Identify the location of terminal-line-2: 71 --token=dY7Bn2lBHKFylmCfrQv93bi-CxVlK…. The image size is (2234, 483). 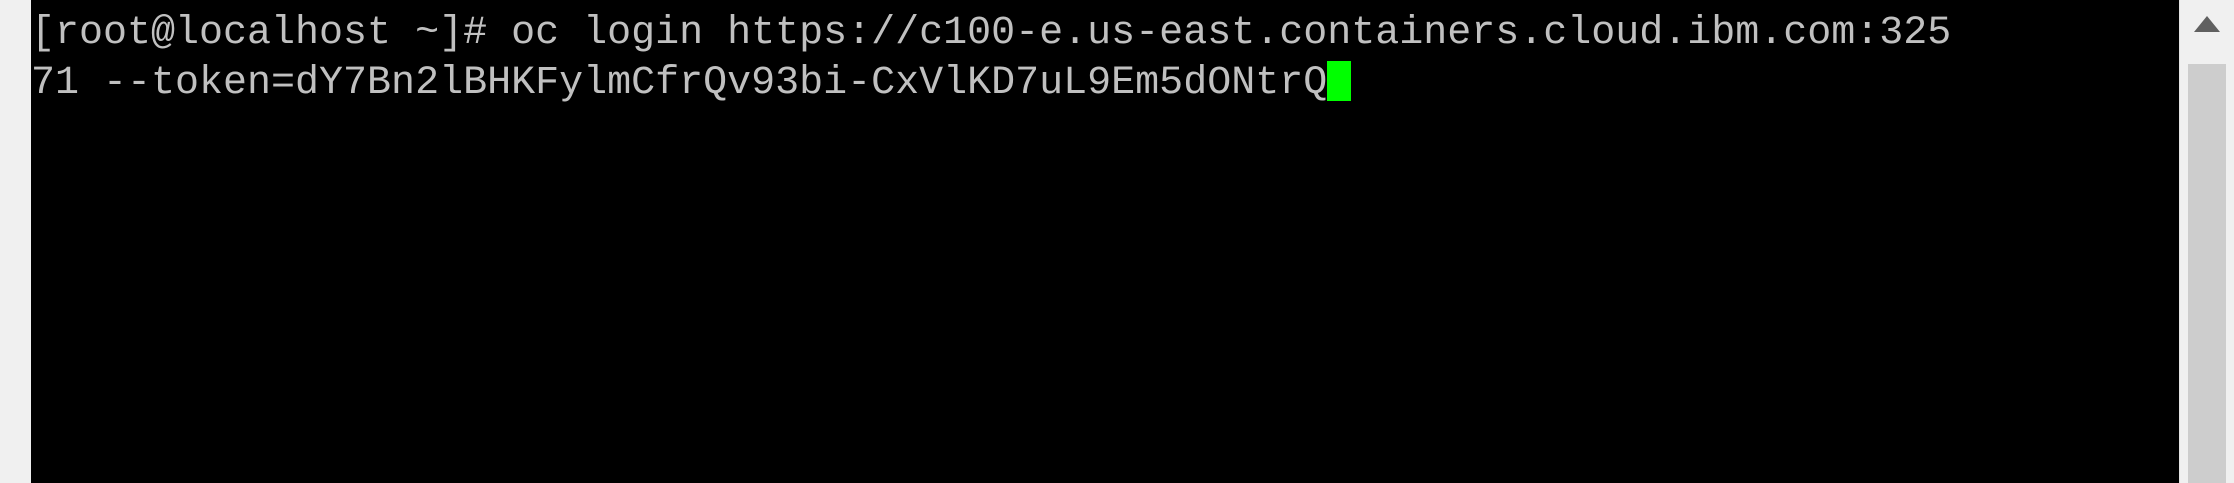
(691, 84).